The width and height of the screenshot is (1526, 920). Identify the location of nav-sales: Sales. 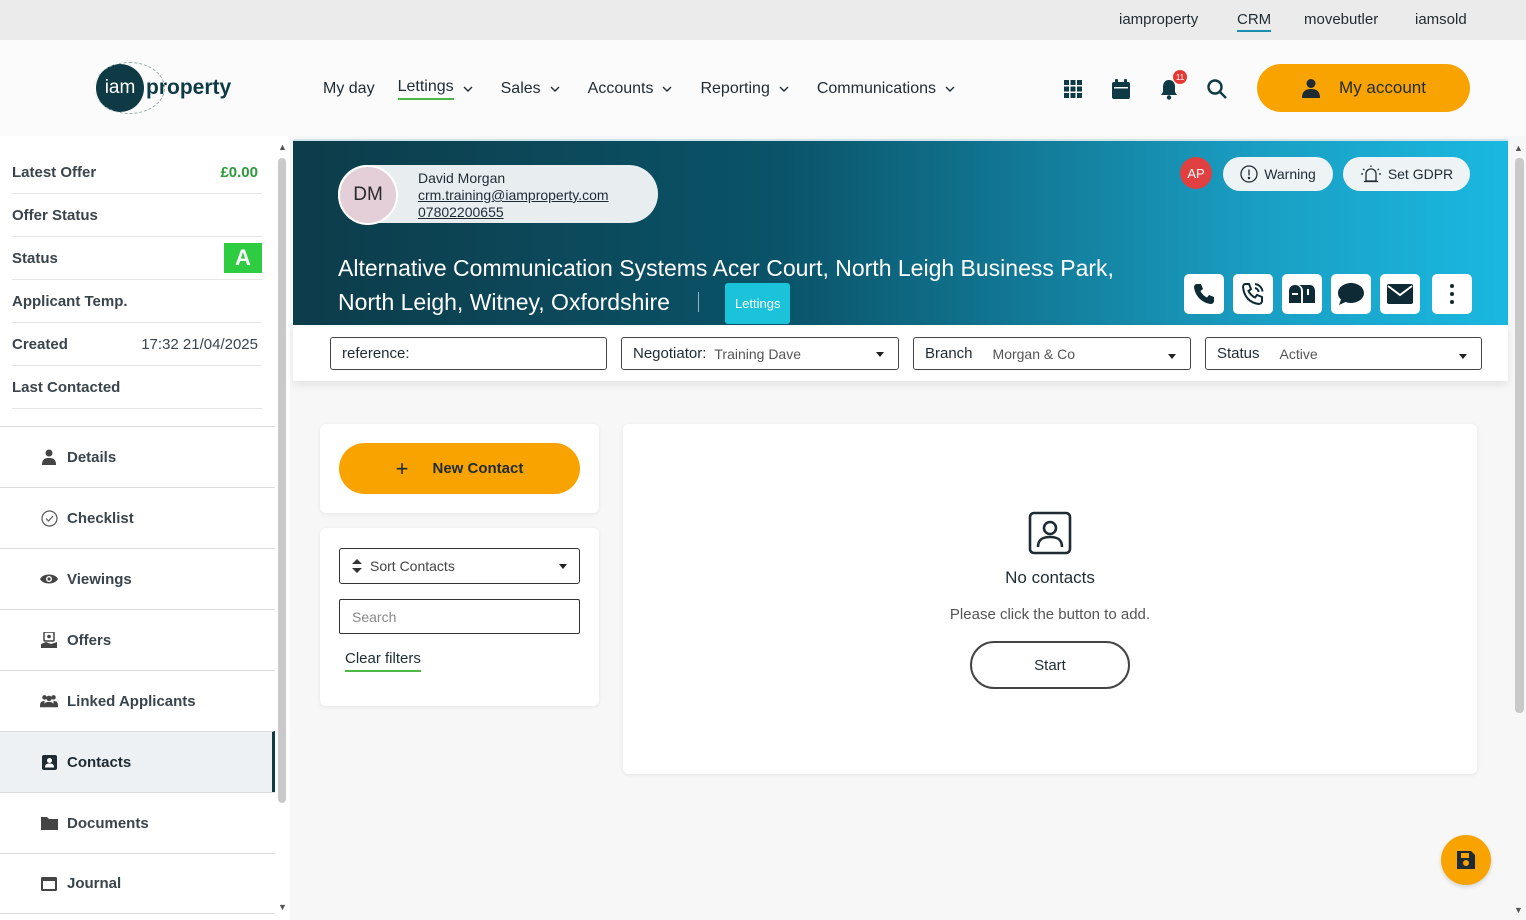
(530, 89).